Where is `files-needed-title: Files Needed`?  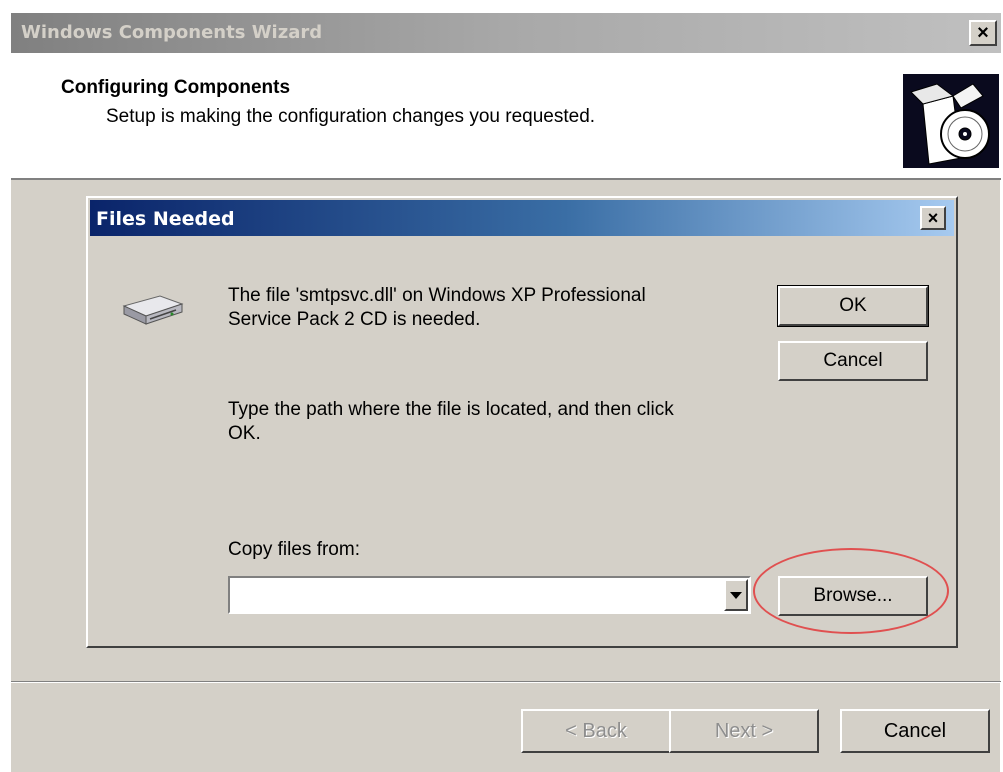
files-needed-title: Files Needed is located at coordinates (165, 219).